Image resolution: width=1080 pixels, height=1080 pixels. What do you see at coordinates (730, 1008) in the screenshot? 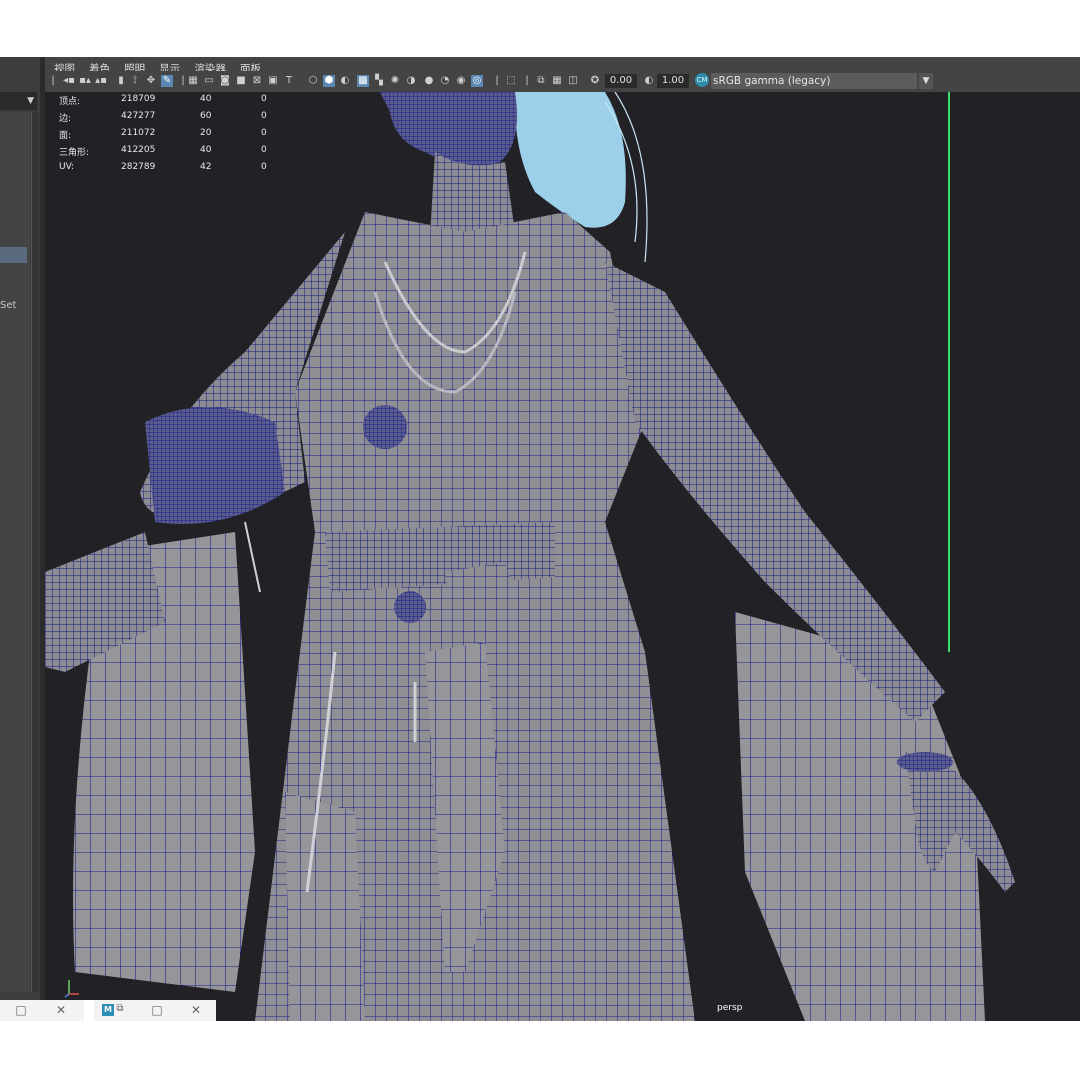
I see `camera-name-label: persp` at bounding box center [730, 1008].